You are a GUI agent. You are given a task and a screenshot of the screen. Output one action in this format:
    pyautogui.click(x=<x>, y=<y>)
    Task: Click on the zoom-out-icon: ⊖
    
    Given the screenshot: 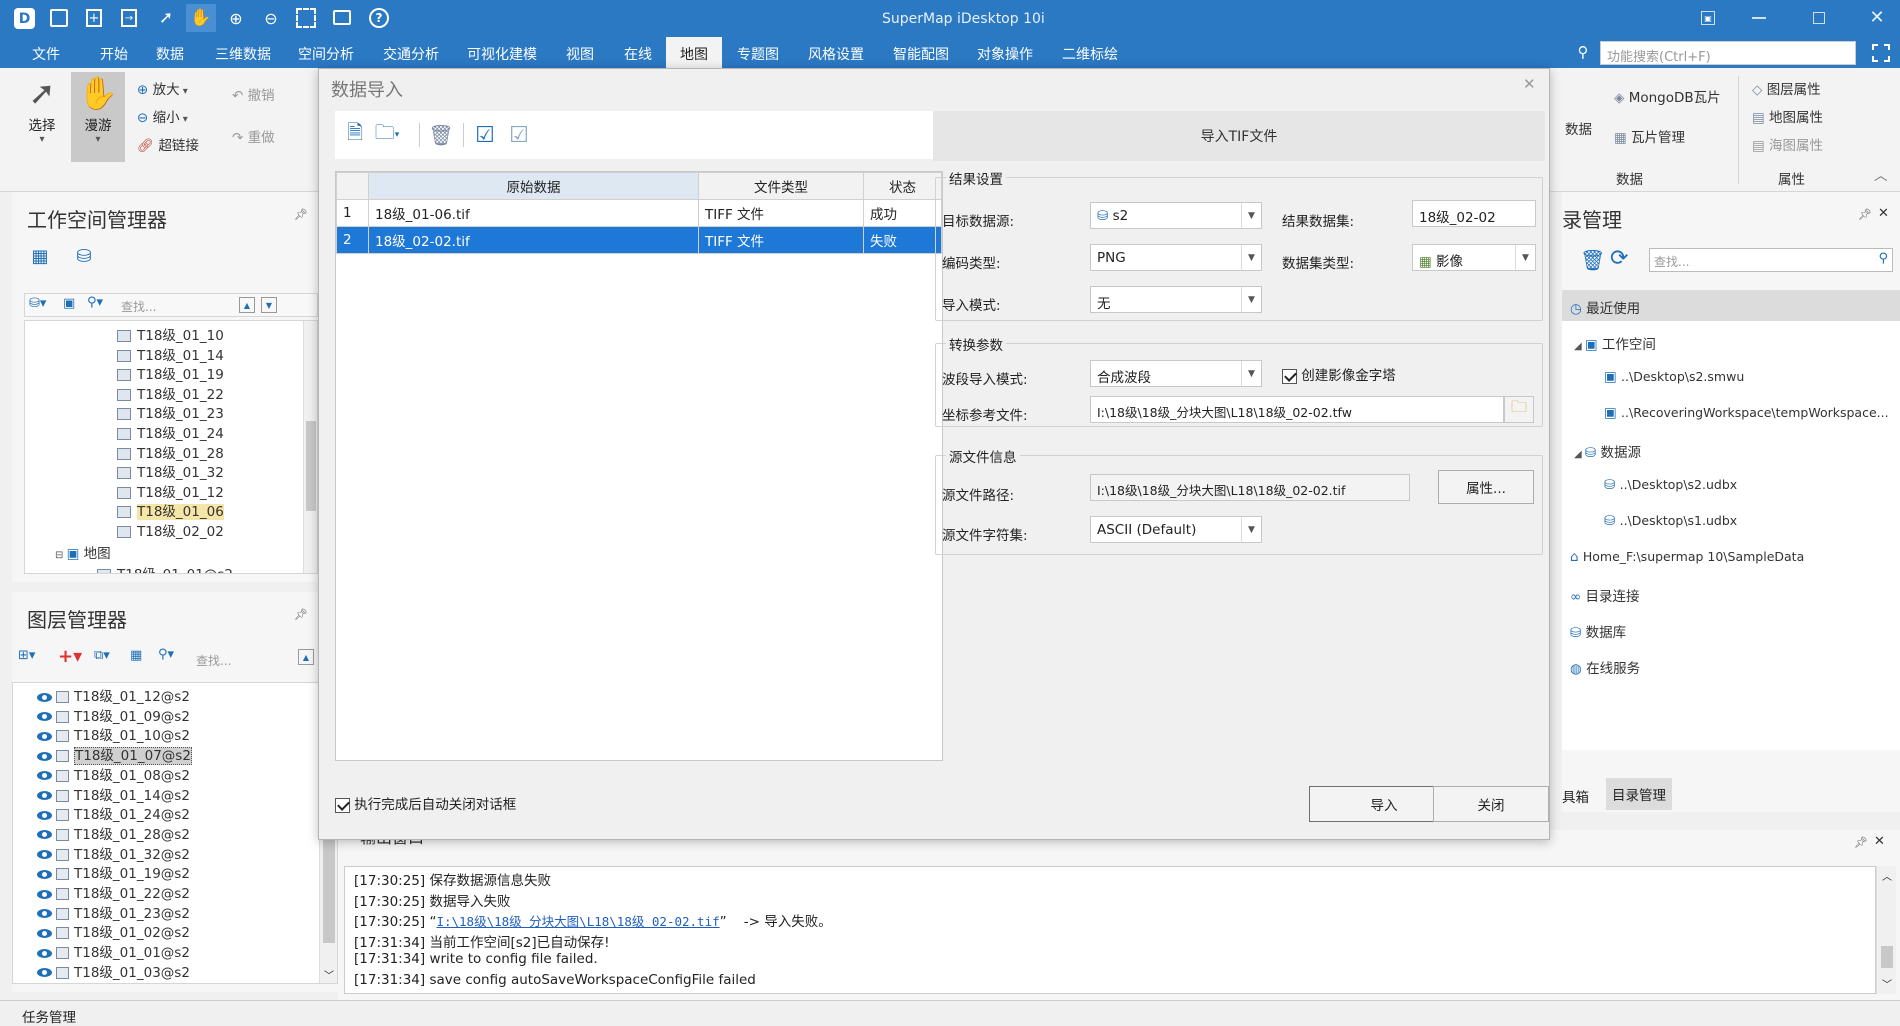 What is the action you would take?
    pyautogui.click(x=271, y=18)
    